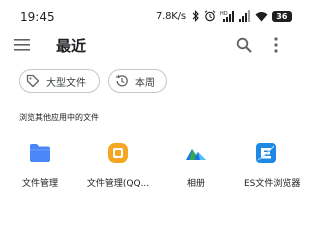 This screenshot has height=240, width=320. Describe the element at coordinates (195, 16) in the screenshot. I see `bluetooth-icon` at that location.